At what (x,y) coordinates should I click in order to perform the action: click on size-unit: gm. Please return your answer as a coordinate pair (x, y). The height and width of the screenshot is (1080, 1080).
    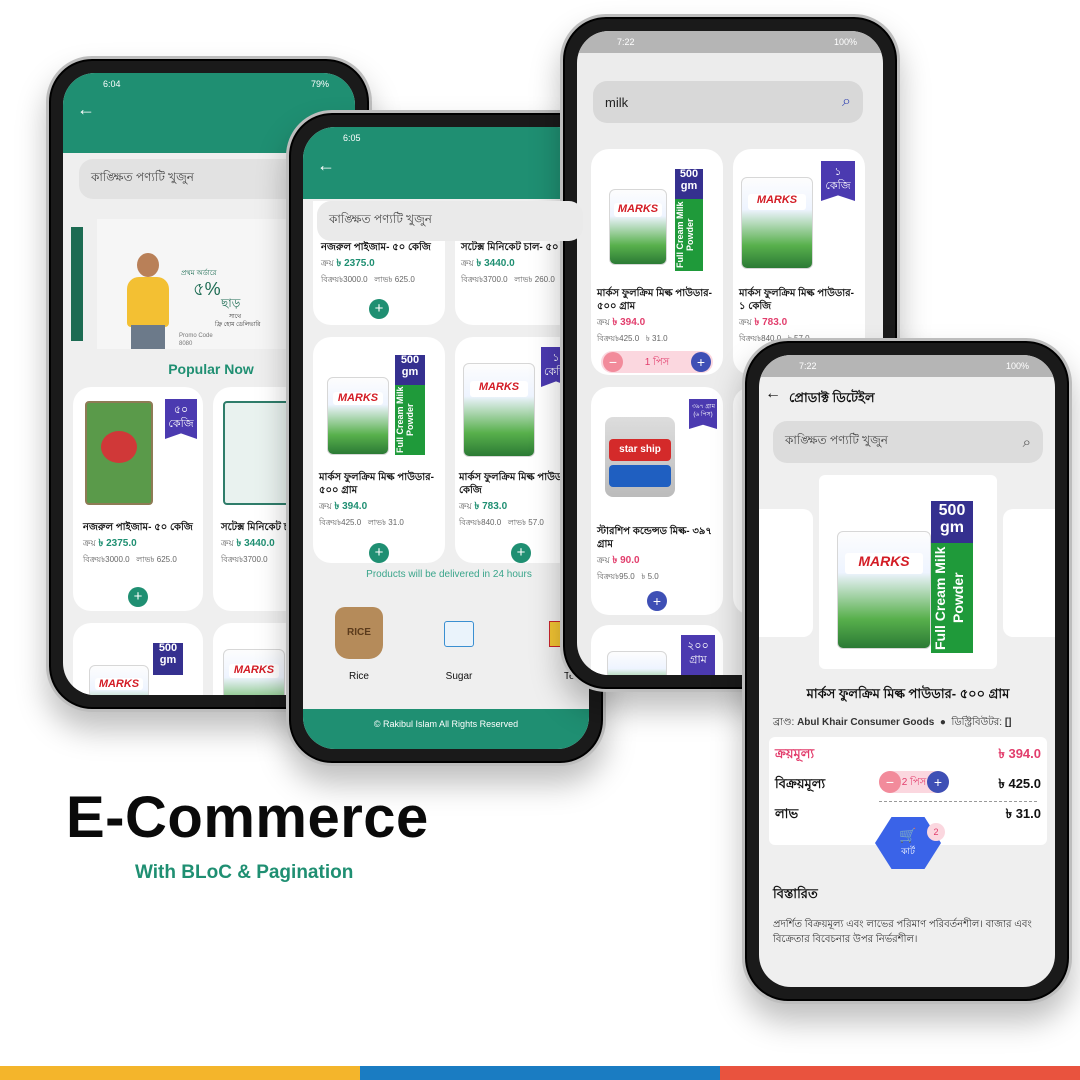
    Looking at the image, I should click on (410, 371).